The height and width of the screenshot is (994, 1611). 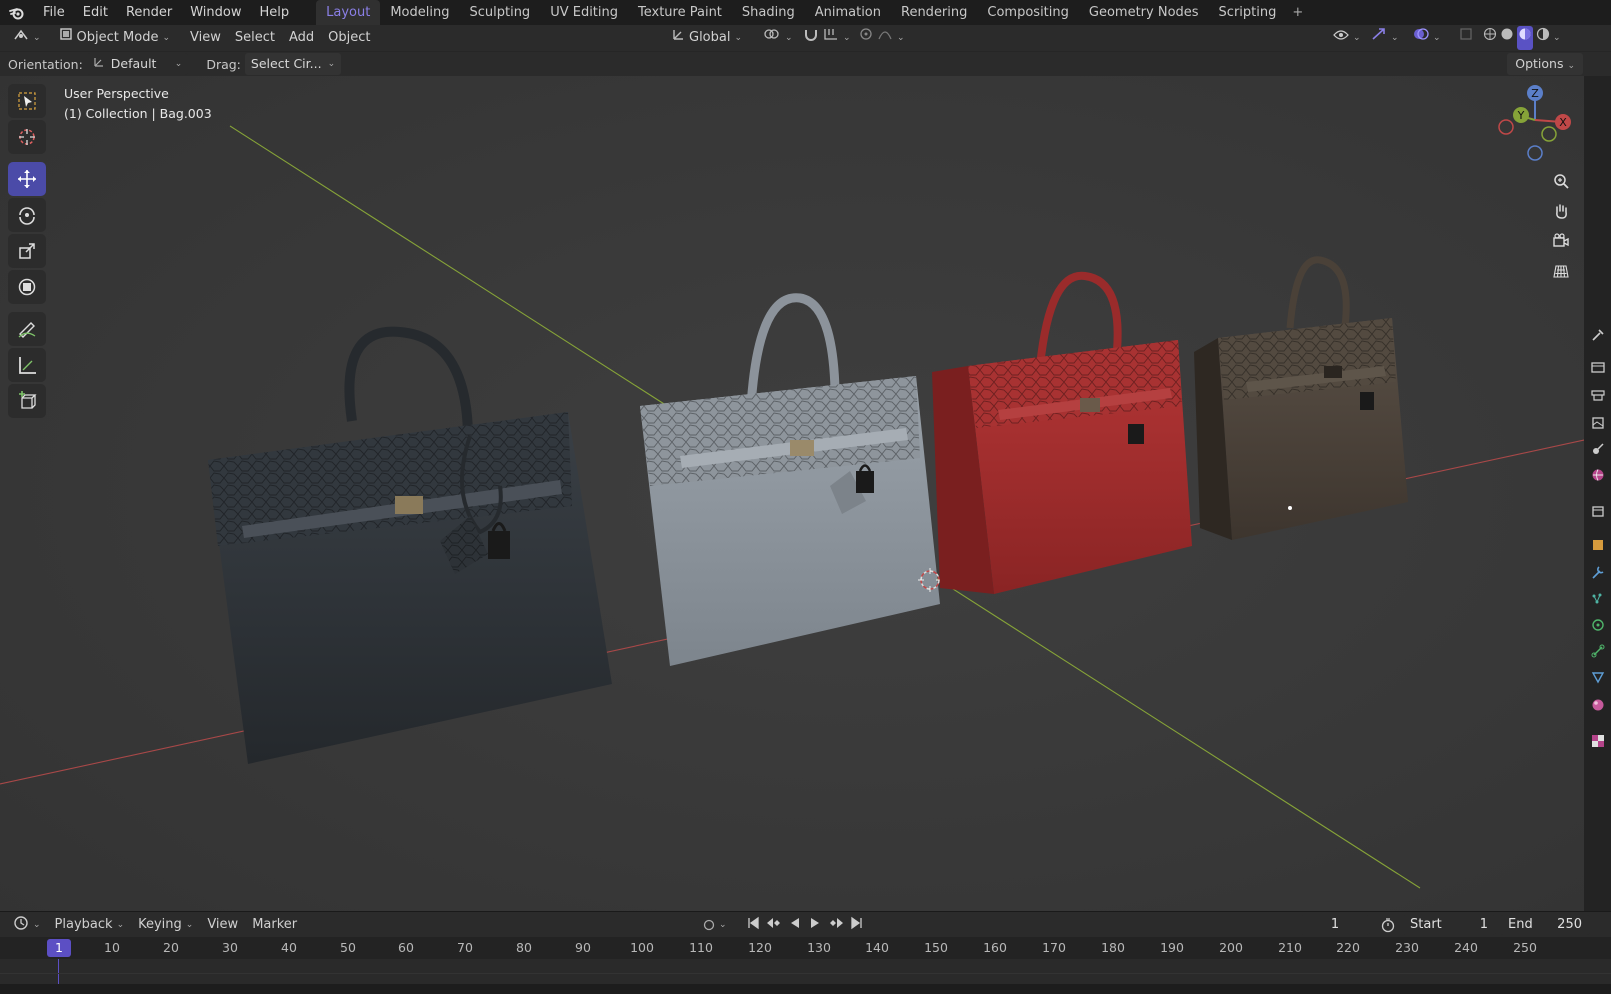 What do you see at coordinates (1543, 38) in the screenshot?
I see `rendered-shading-icon` at bounding box center [1543, 38].